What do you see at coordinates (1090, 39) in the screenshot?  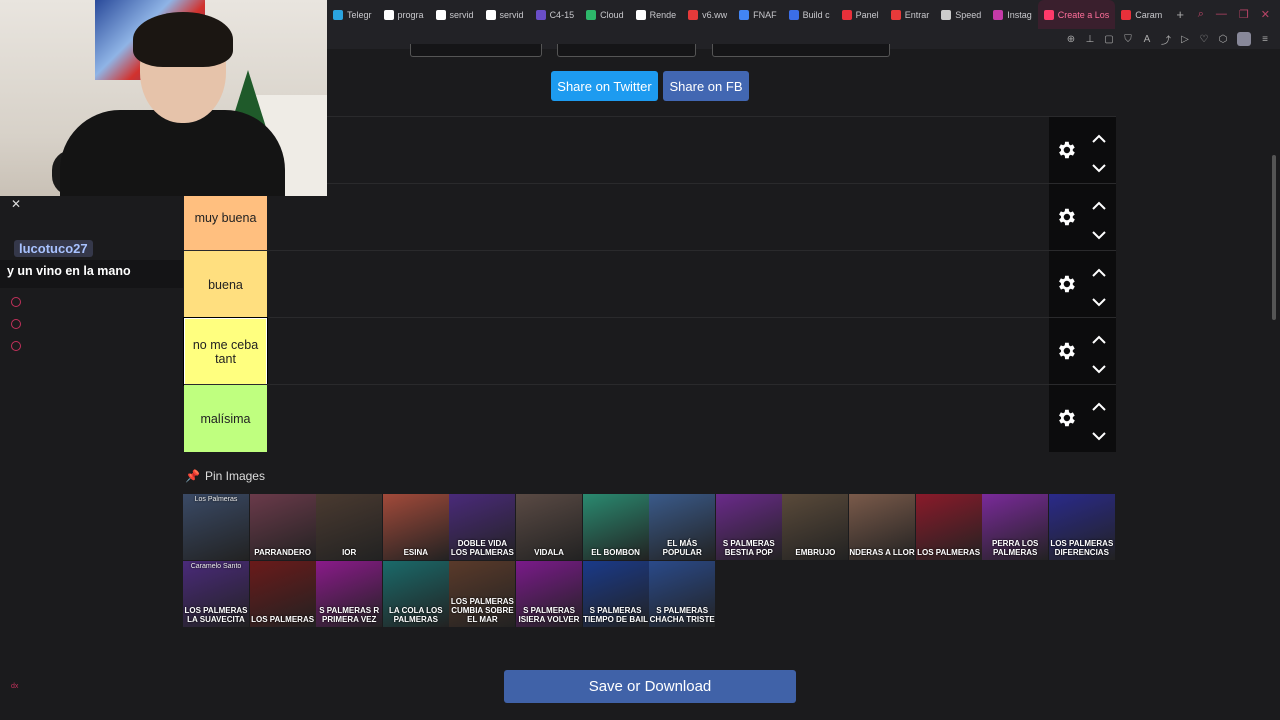 I see `pin-icon: ⊥` at bounding box center [1090, 39].